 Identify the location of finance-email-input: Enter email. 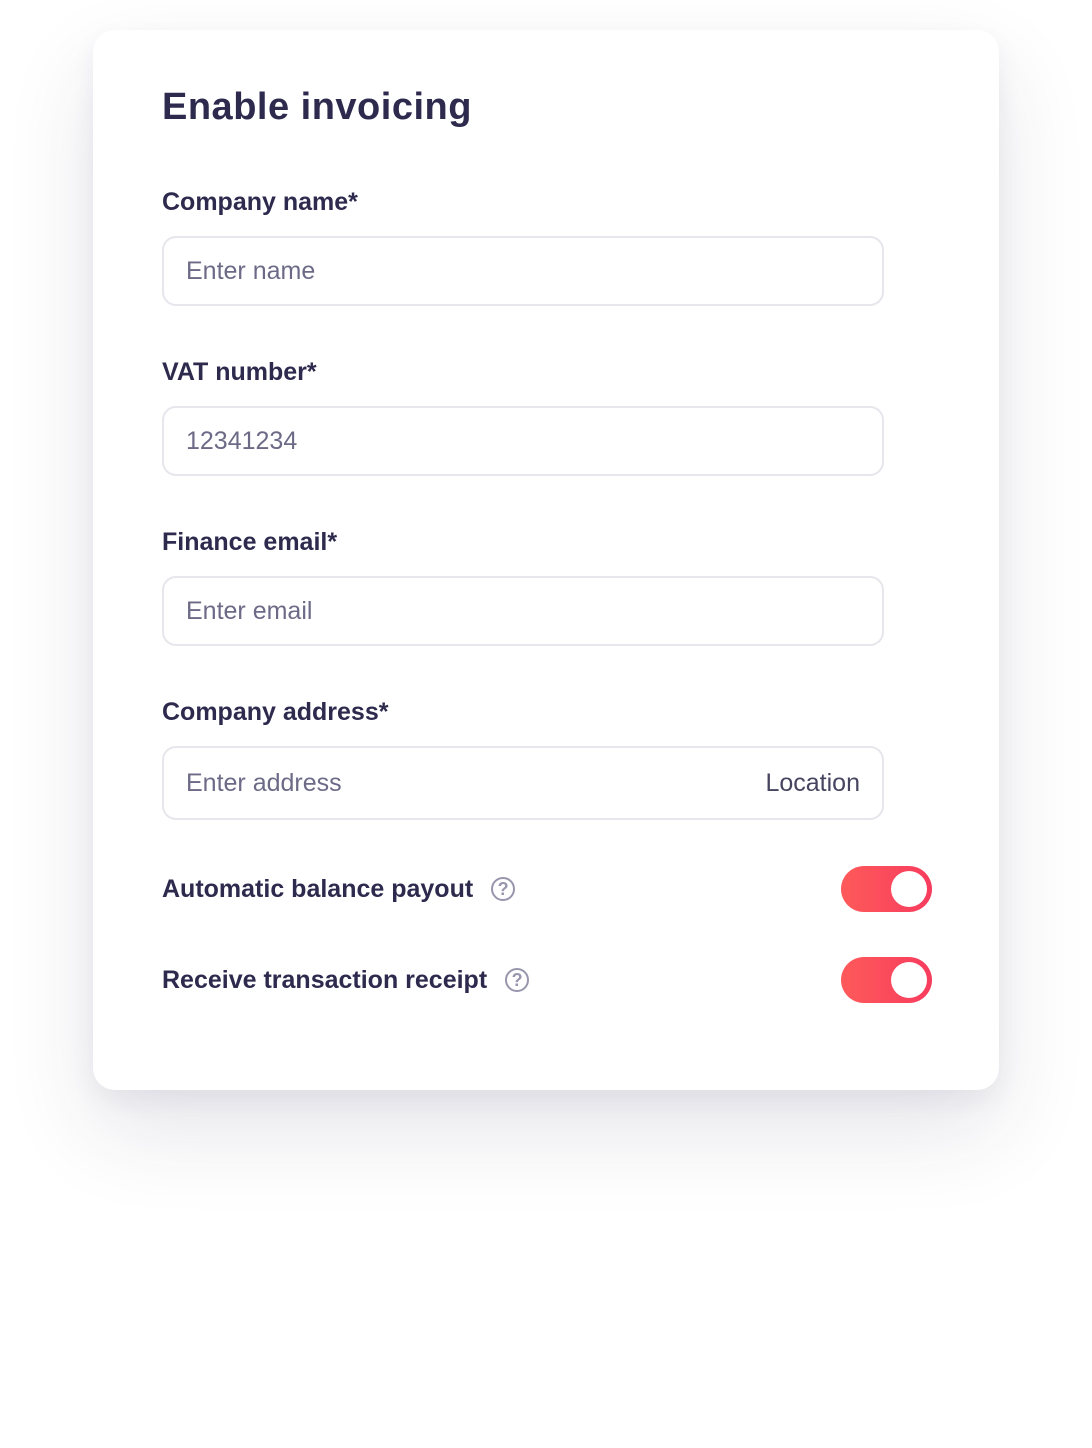
(523, 611).